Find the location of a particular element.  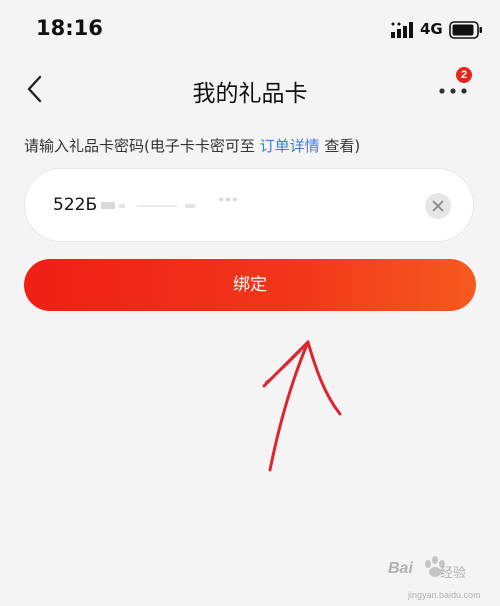

clear-input-button is located at coordinates (438, 206).